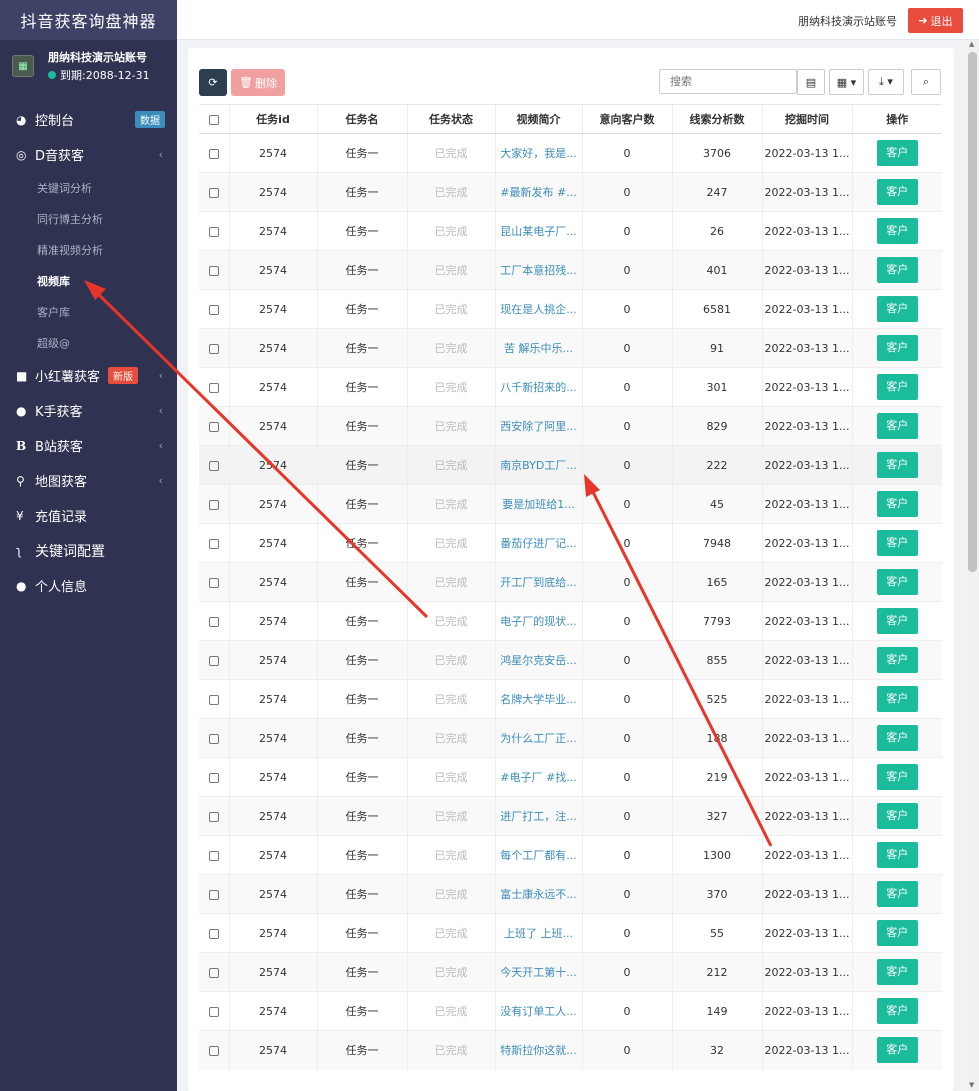 This screenshot has width=979, height=1091. Describe the element at coordinates (570, 270) in the screenshot. I see `table-row: 2574 任务一 已完成 工厂本意招残... 0 401 2022-03-13 1... 客户` at that location.